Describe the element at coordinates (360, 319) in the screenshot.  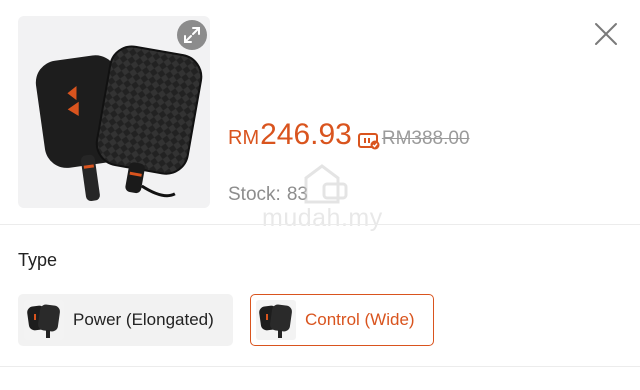
I see `variant-option-label: Control (Wide)` at that location.